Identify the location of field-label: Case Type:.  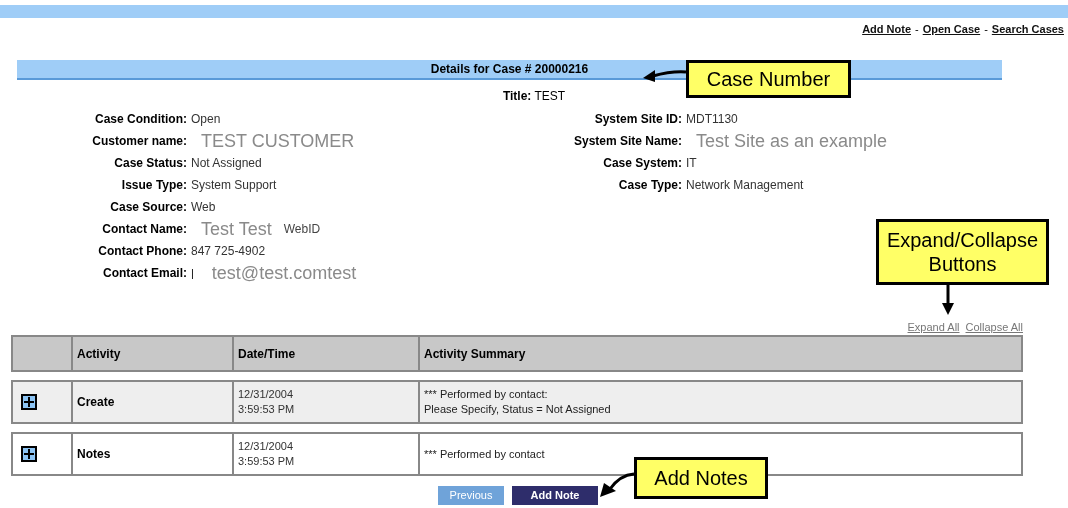
(650, 185).